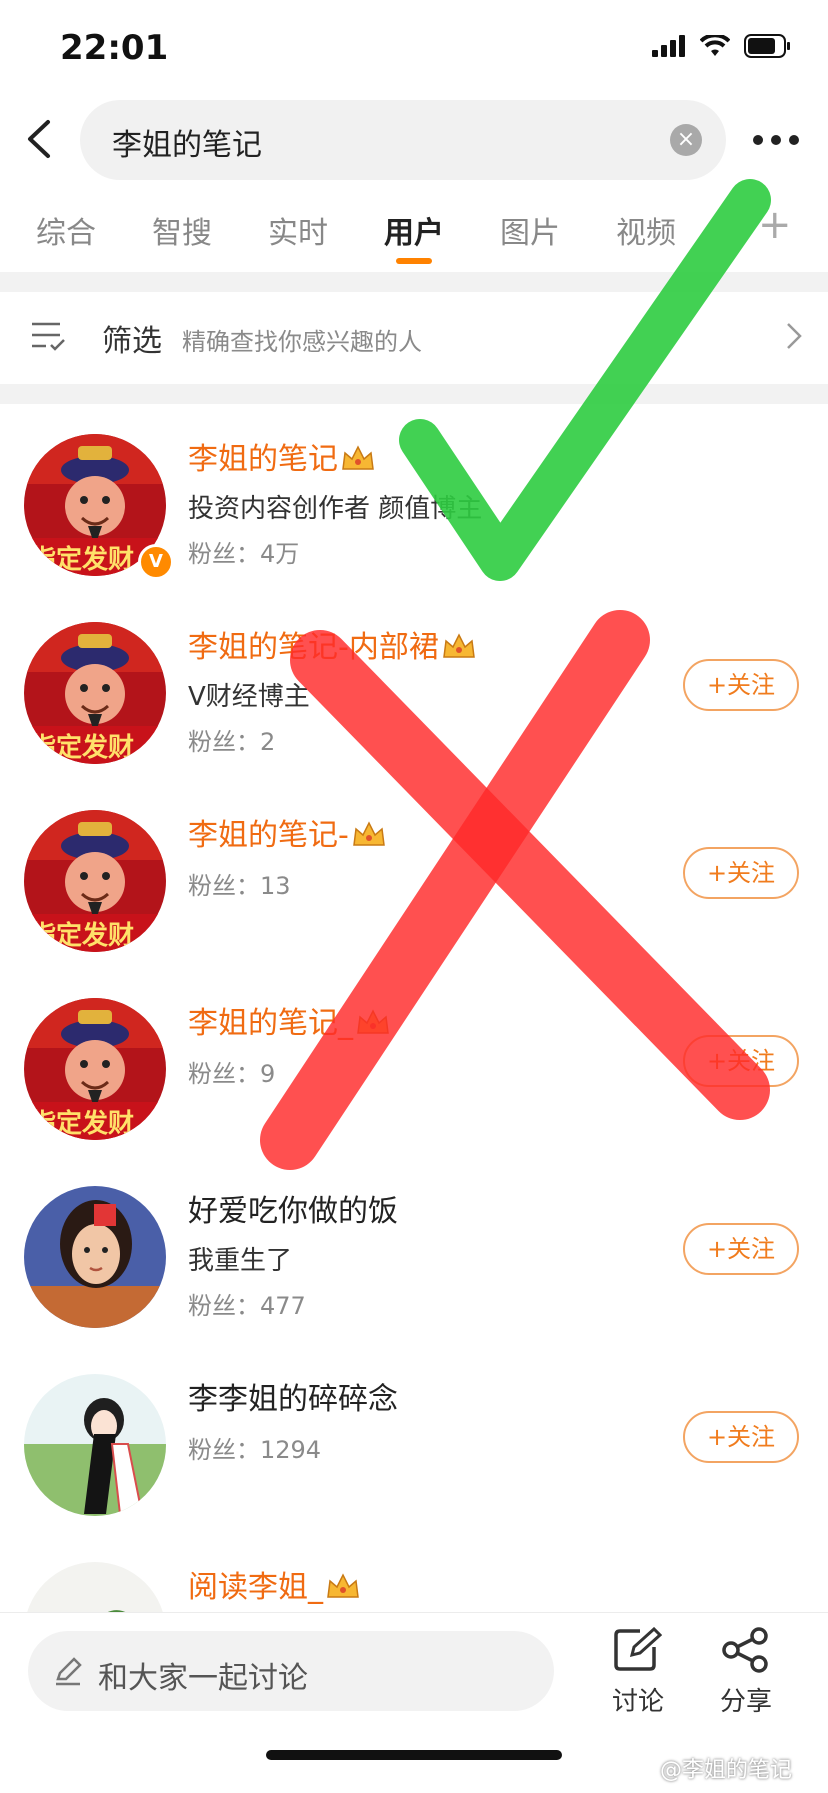 The height and width of the screenshot is (1793, 828). Describe the element at coordinates (646, 230) in the screenshot. I see `tab-videos: 视频` at that location.